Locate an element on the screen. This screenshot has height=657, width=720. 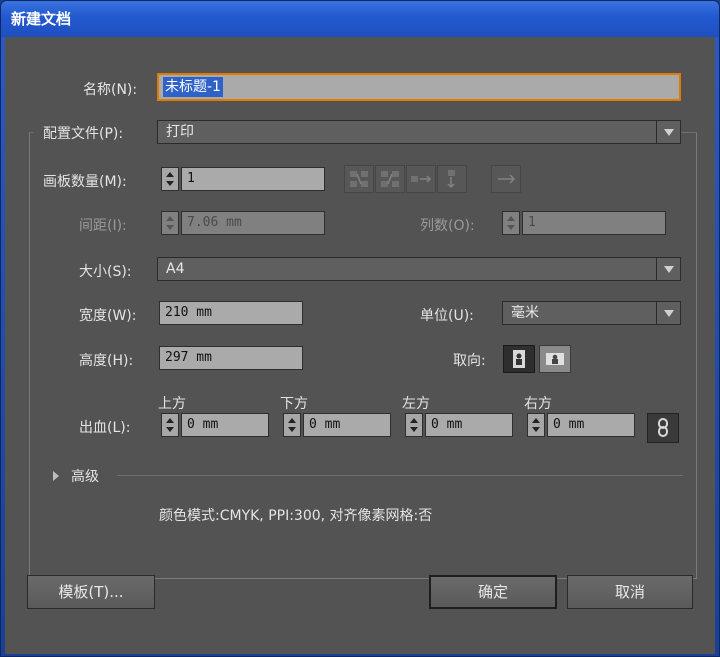
landscape-icon is located at coordinates (555, 359).